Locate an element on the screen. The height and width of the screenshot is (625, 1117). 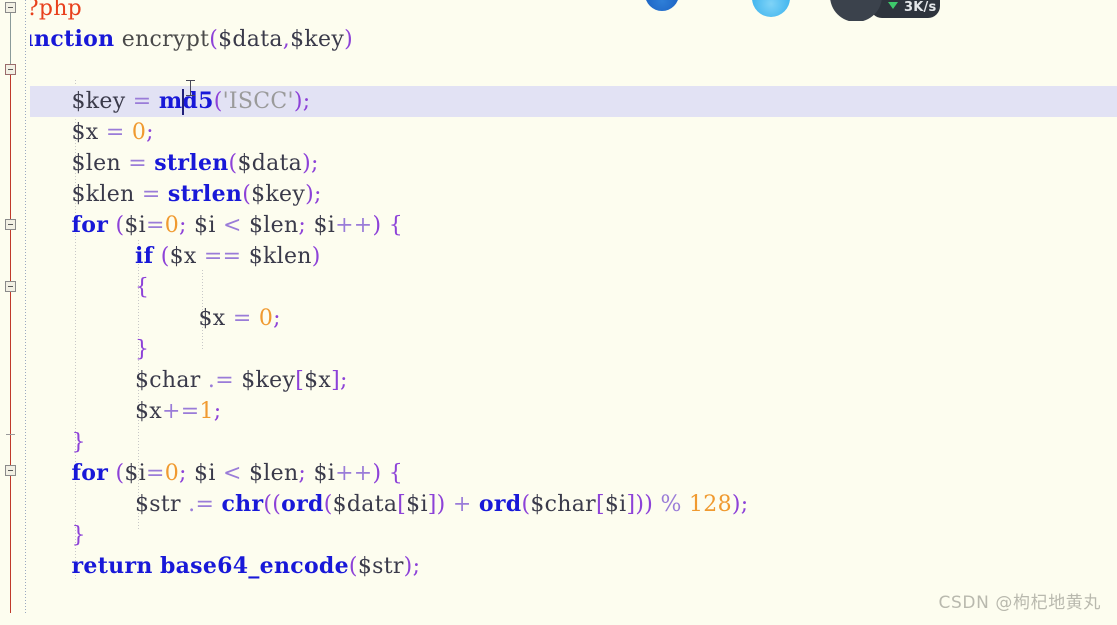
code-line: if ($x == $klen) is located at coordinates (558, 256).